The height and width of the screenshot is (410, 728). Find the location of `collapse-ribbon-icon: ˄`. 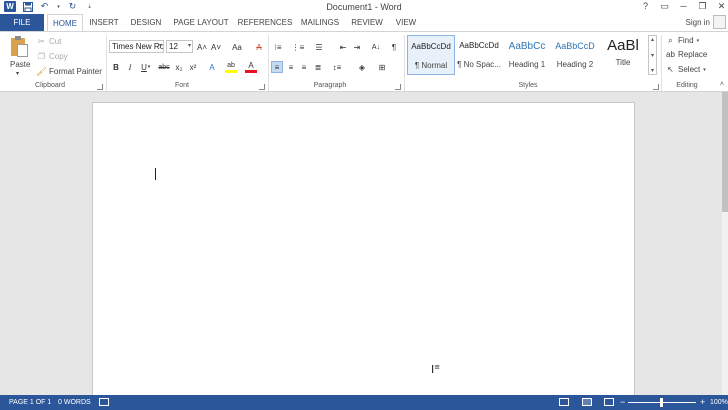

collapse-ribbon-icon: ˄ is located at coordinates (722, 84).